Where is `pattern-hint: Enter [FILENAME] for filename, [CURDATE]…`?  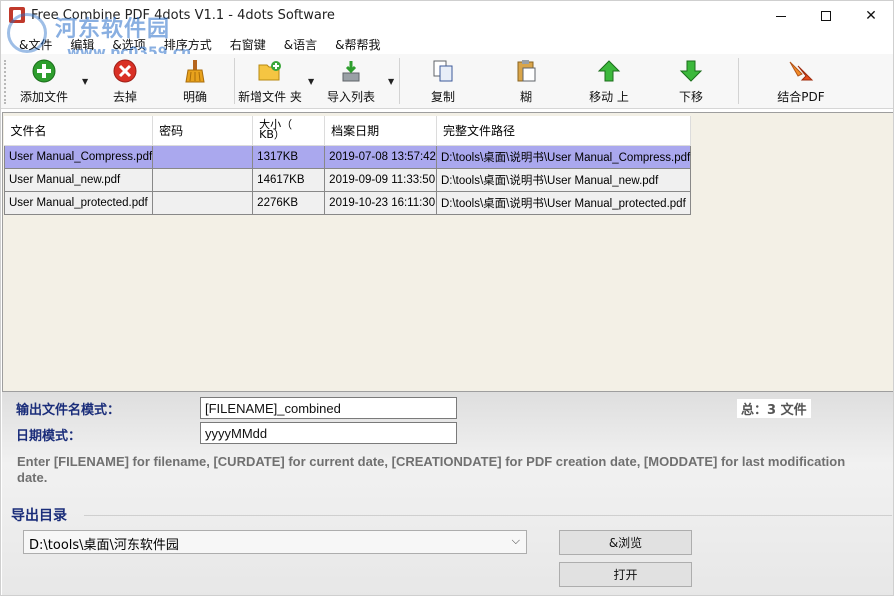
pattern-hint: Enter [FILENAME] for filename, [CURDATE]… is located at coordinates (431, 469).